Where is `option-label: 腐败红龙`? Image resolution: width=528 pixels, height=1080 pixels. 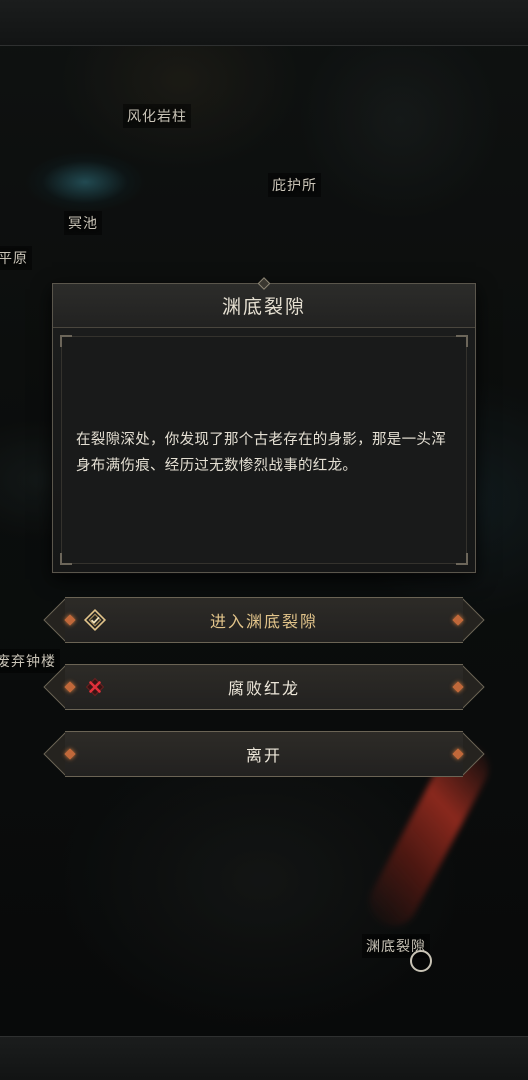 option-label: 腐败红龙 is located at coordinates (263, 688).